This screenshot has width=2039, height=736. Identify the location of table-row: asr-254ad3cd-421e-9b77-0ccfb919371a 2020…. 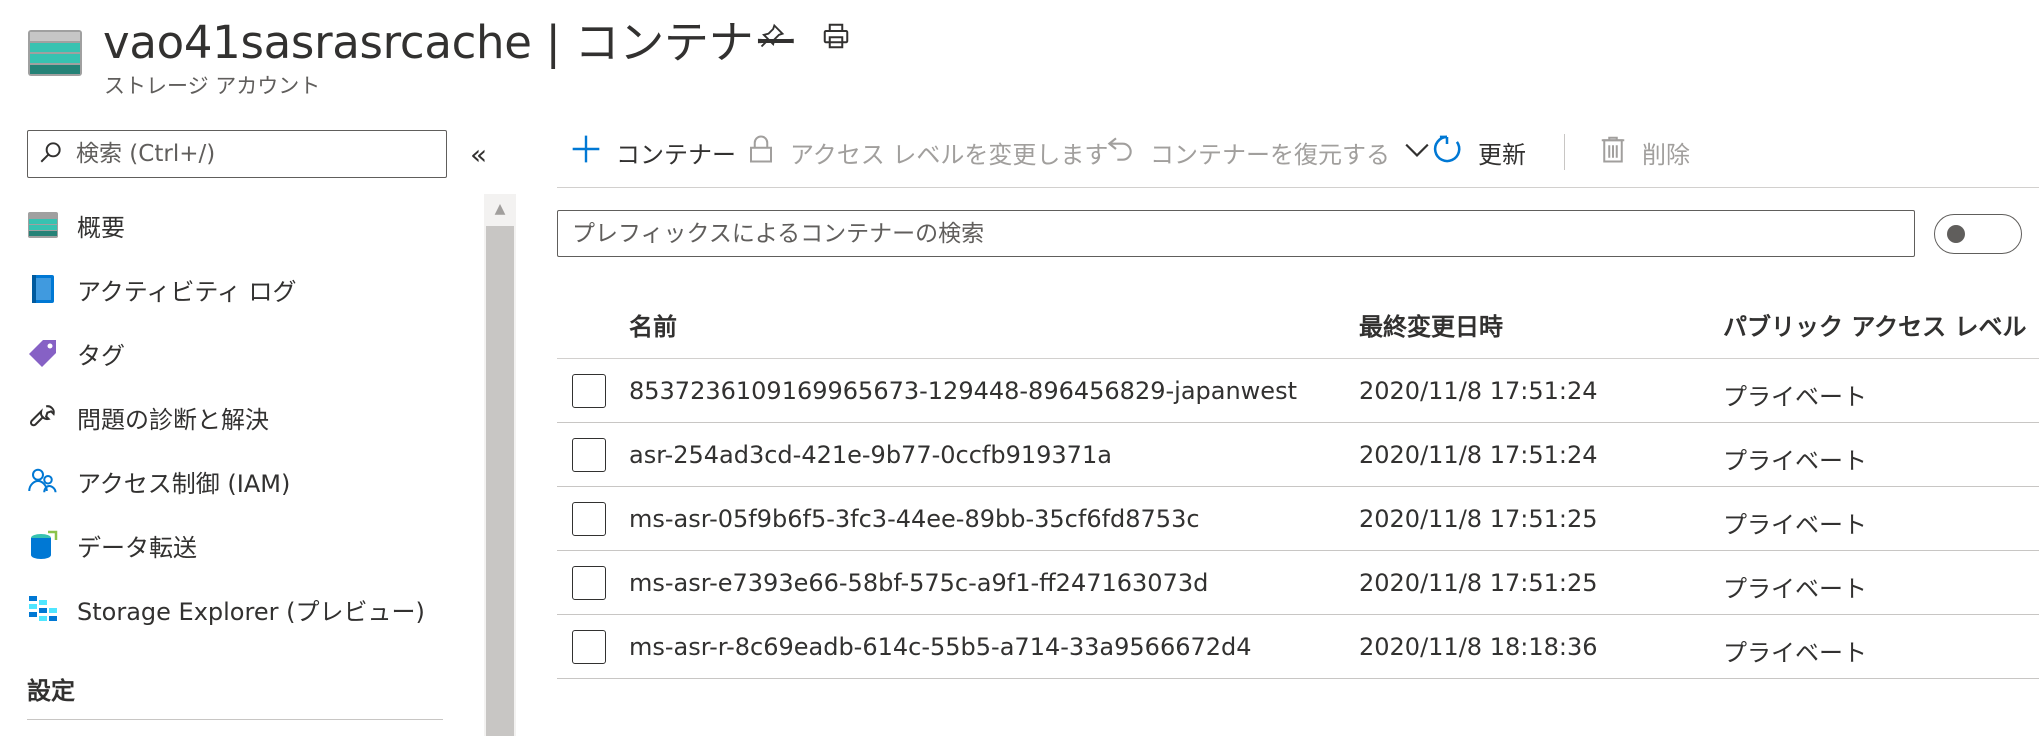
(1298, 455).